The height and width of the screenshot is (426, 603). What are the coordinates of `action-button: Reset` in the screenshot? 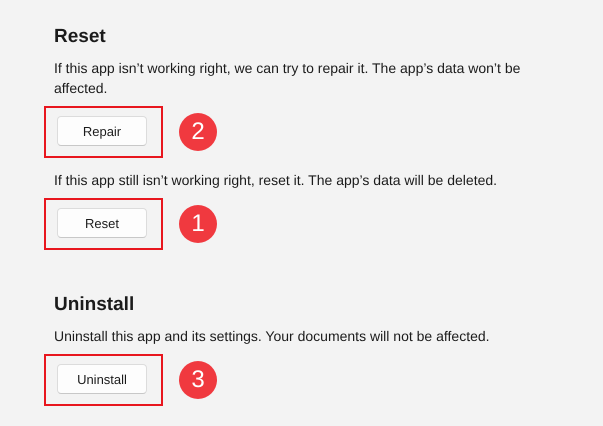 It's located at (102, 223).